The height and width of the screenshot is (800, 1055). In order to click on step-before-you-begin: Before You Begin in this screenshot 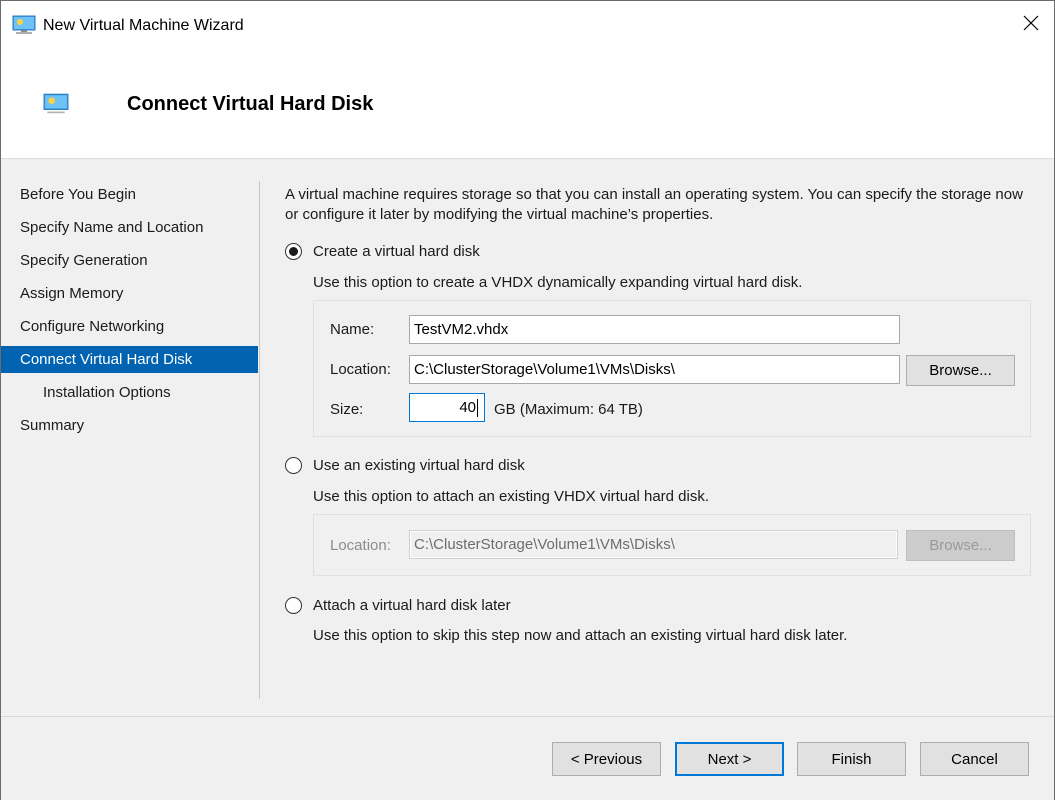, I will do `click(129, 194)`.